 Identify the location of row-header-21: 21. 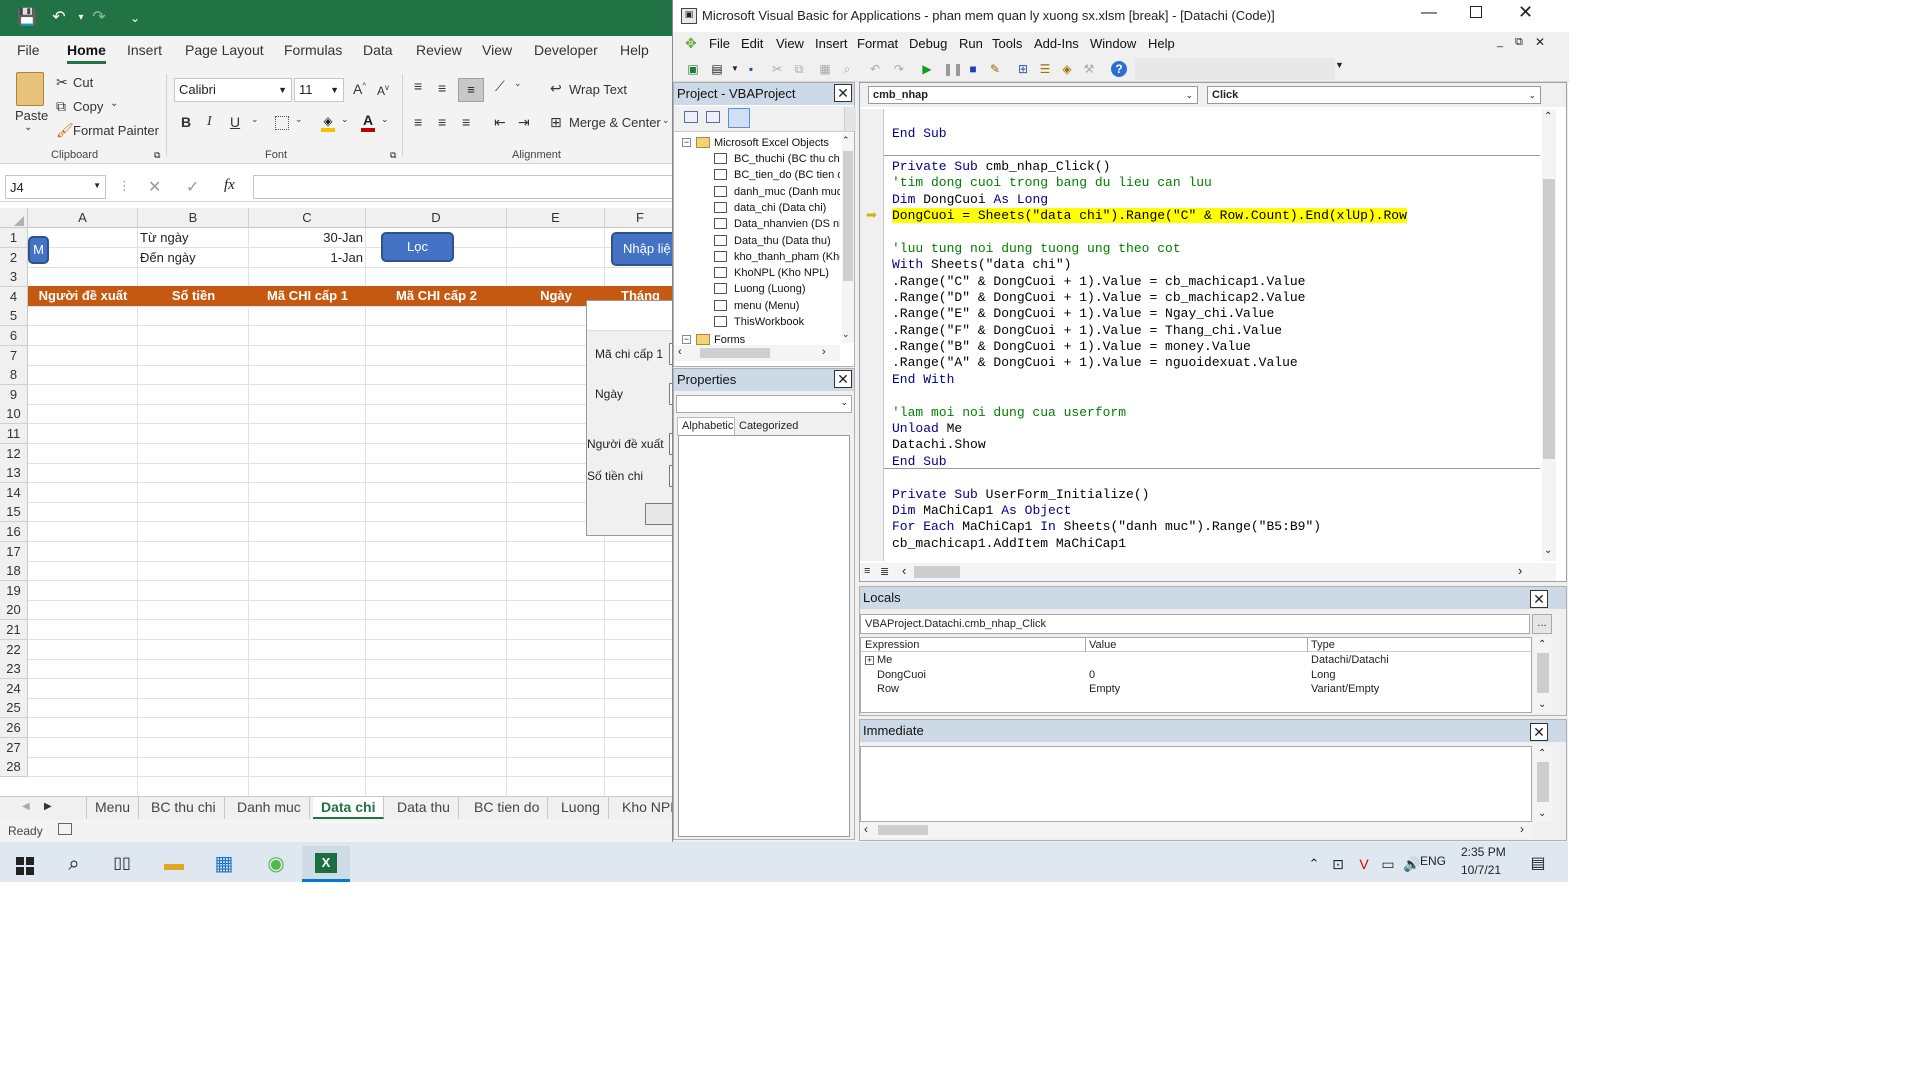
(14, 630).